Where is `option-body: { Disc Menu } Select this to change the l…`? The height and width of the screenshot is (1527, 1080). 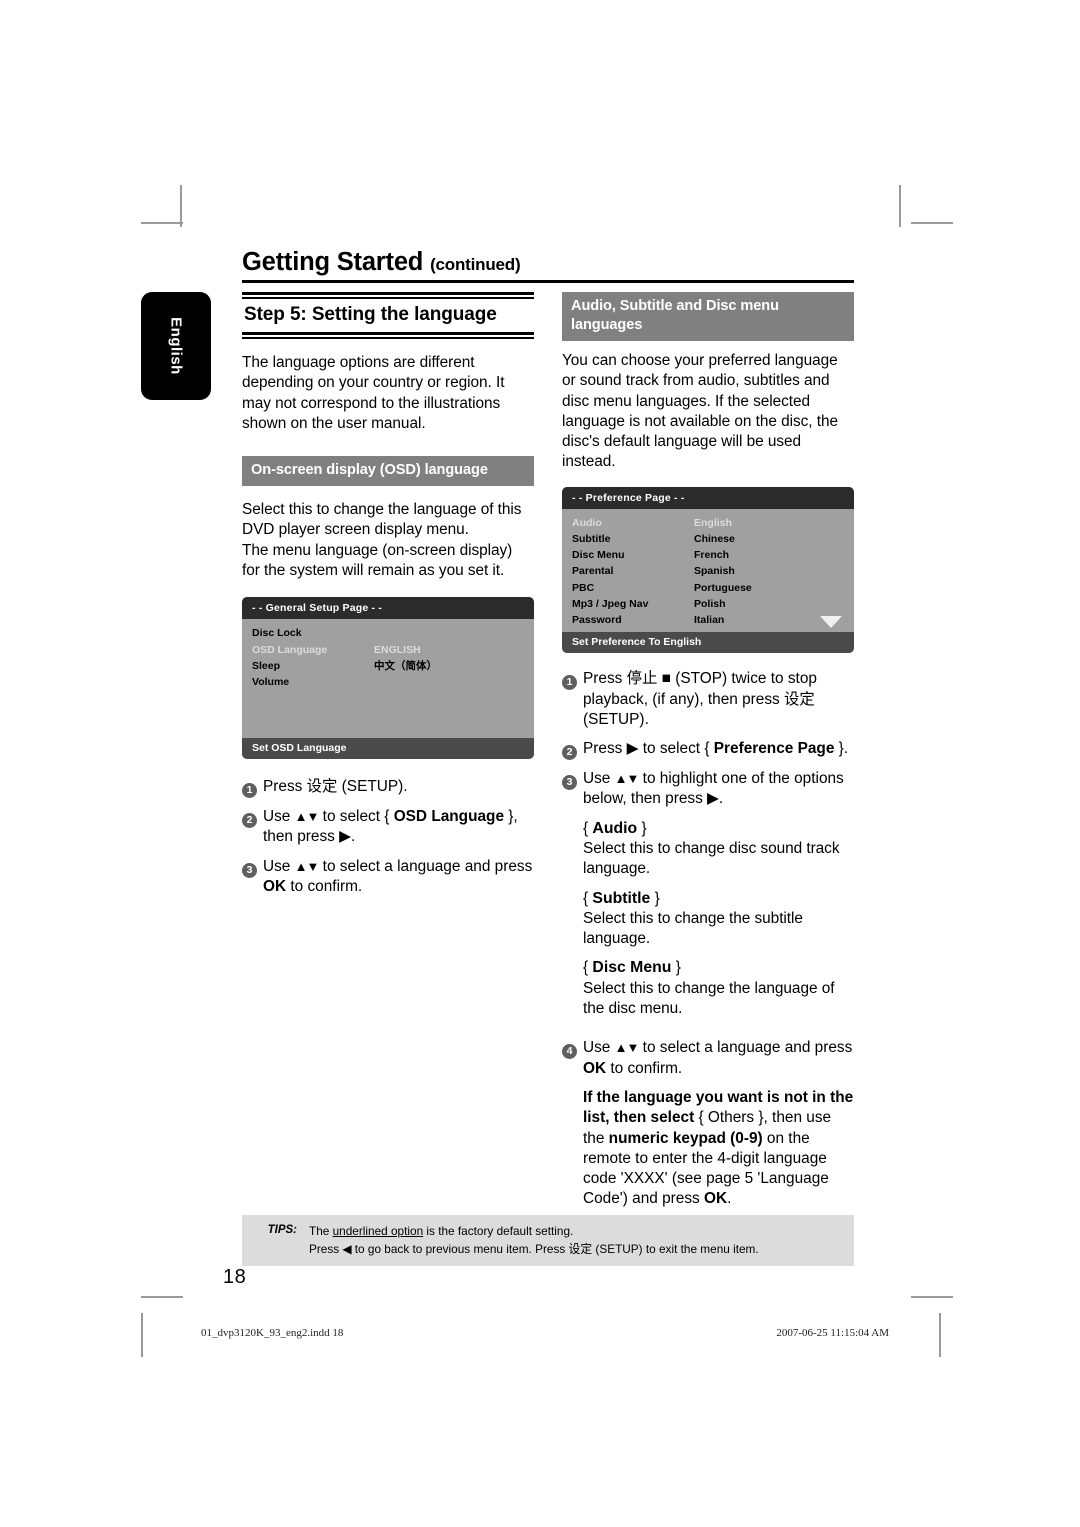
option-body: { Disc Menu } Select this to change the l… is located at coordinates (718, 988).